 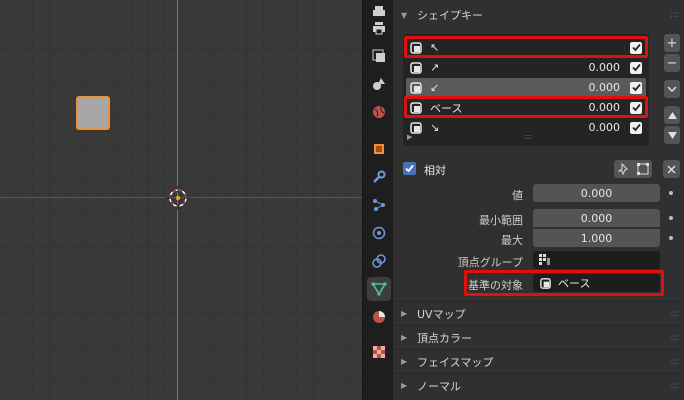 What do you see at coordinates (596, 218) in the screenshot?
I see `range-min-field: 0.000` at bounding box center [596, 218].